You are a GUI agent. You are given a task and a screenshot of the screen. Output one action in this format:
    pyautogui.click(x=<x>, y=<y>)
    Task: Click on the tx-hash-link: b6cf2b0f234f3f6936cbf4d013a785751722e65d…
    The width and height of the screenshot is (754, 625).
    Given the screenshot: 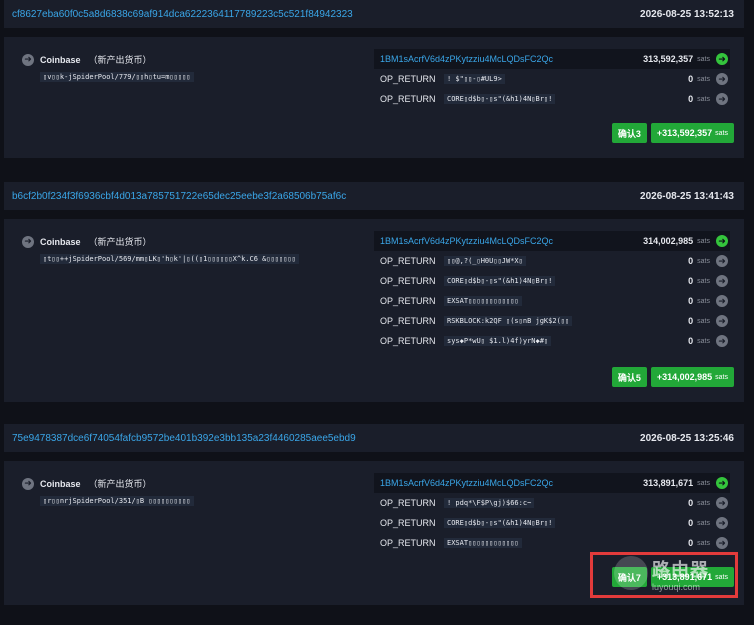 What is the action you would take?
    pyautogui.click(x=179, y=196)
    